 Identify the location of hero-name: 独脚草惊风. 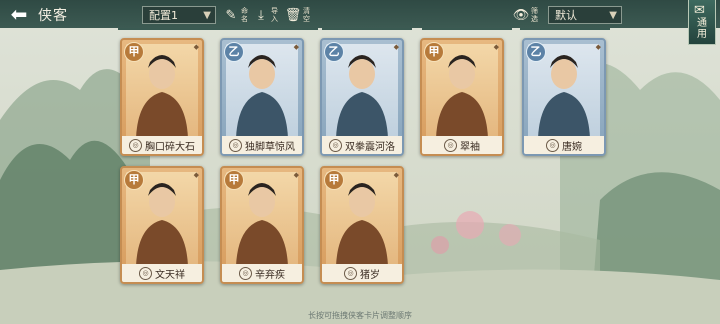
(270, 147).